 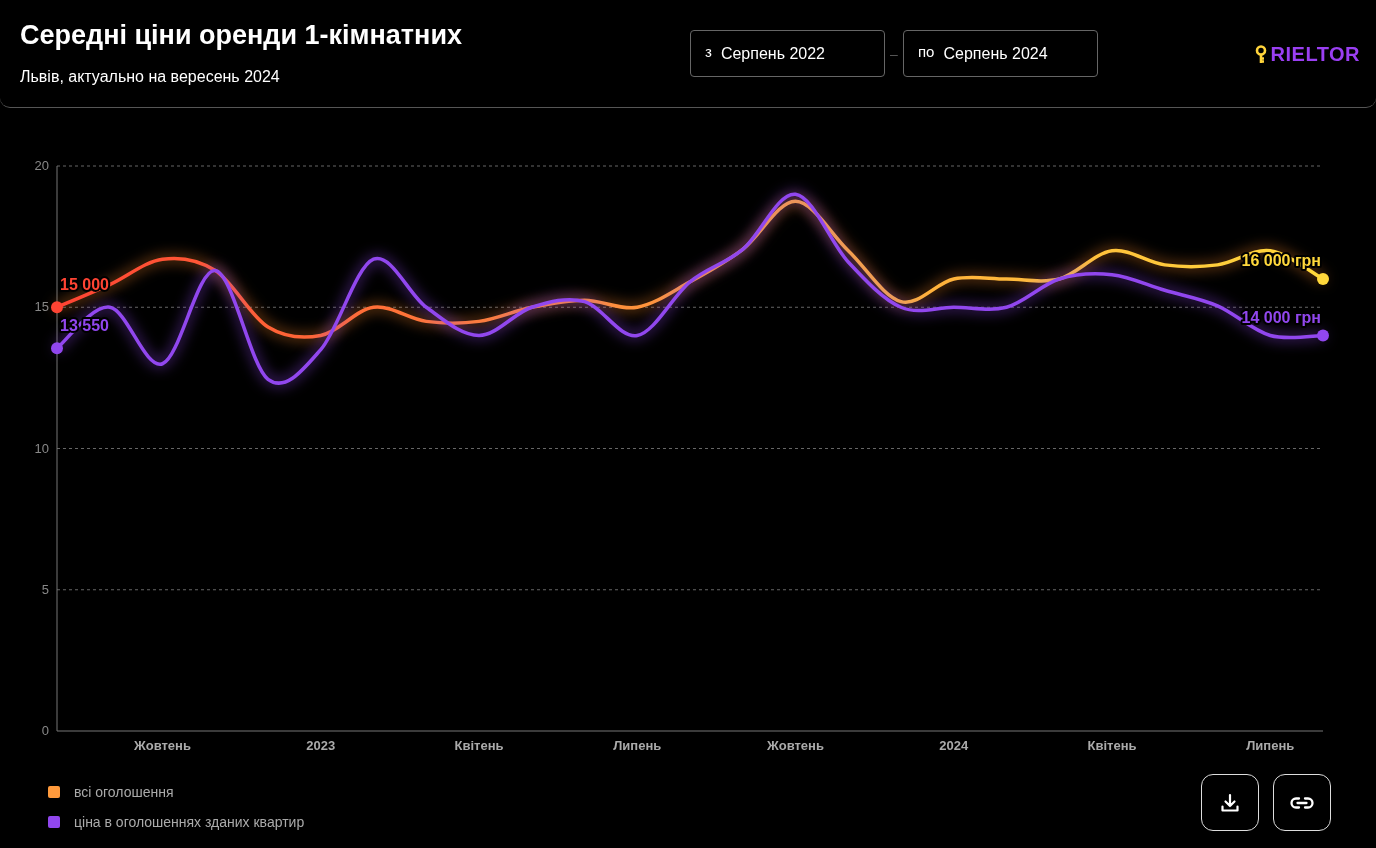 I want to click on download-icon, so click(x=1230, y=802).